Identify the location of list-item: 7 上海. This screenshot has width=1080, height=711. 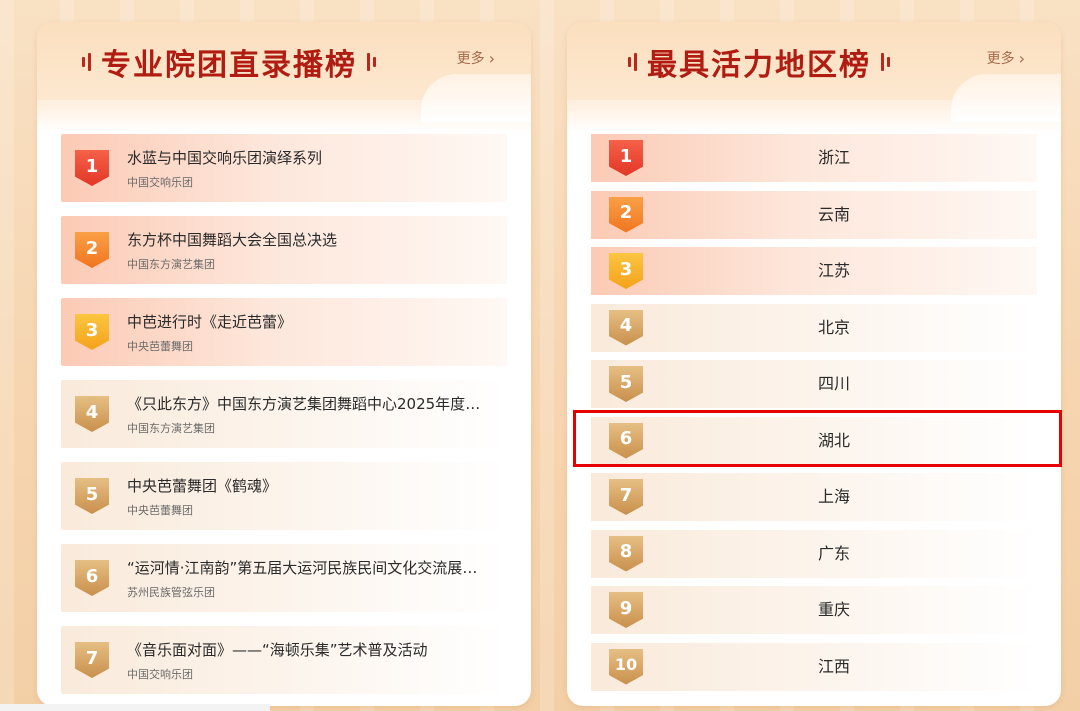
(814, 497).